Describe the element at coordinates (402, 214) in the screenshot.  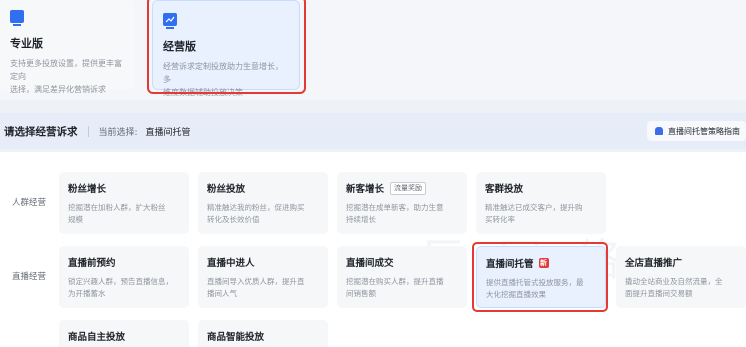
I see `card-desc: 挖掘潜在成单新客，助力生意 持续增长` at that location.